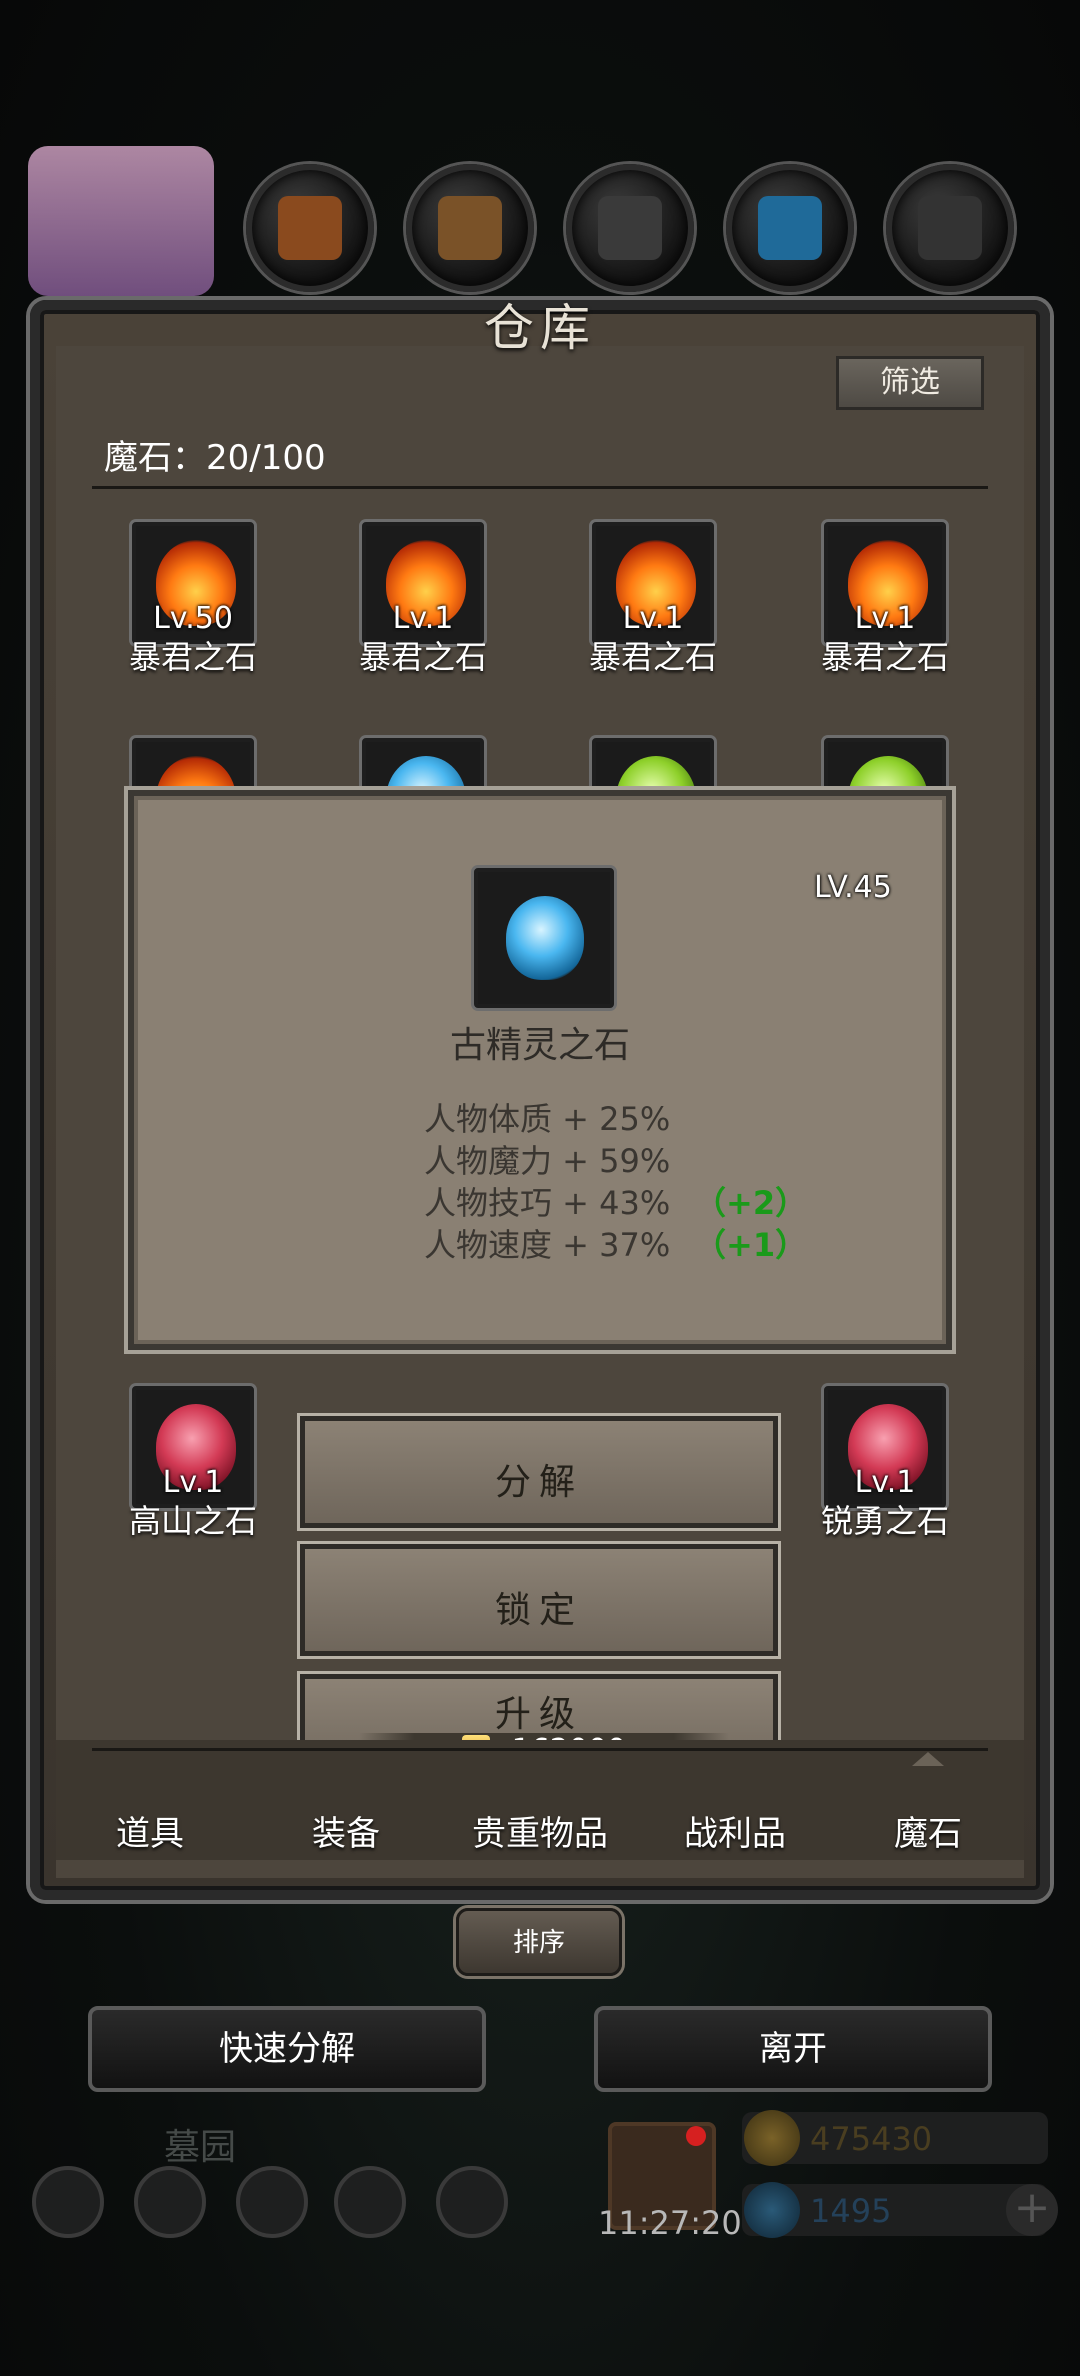 Image resolution: width=1080 pixels, height=2376 pixels. I want to click on gold-icon, so click(772, 2138).